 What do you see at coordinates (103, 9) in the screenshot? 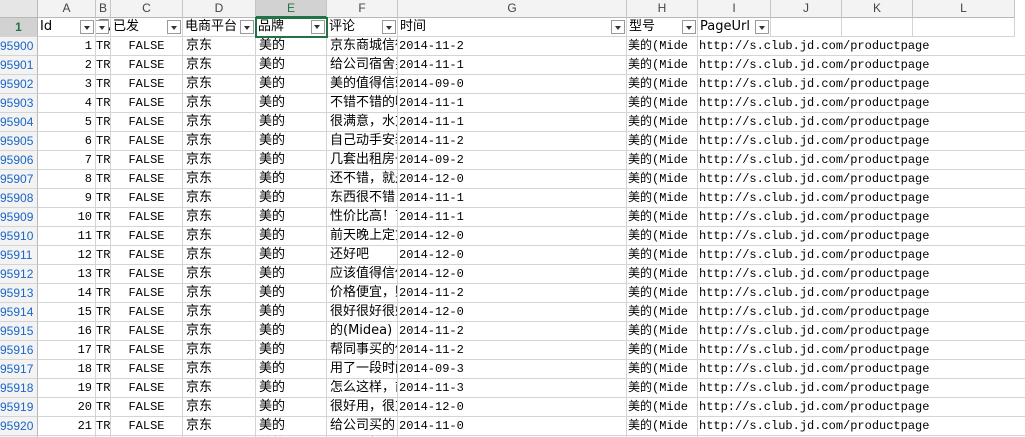
I see `column-header-b: B` at bounding box center [103, 9].